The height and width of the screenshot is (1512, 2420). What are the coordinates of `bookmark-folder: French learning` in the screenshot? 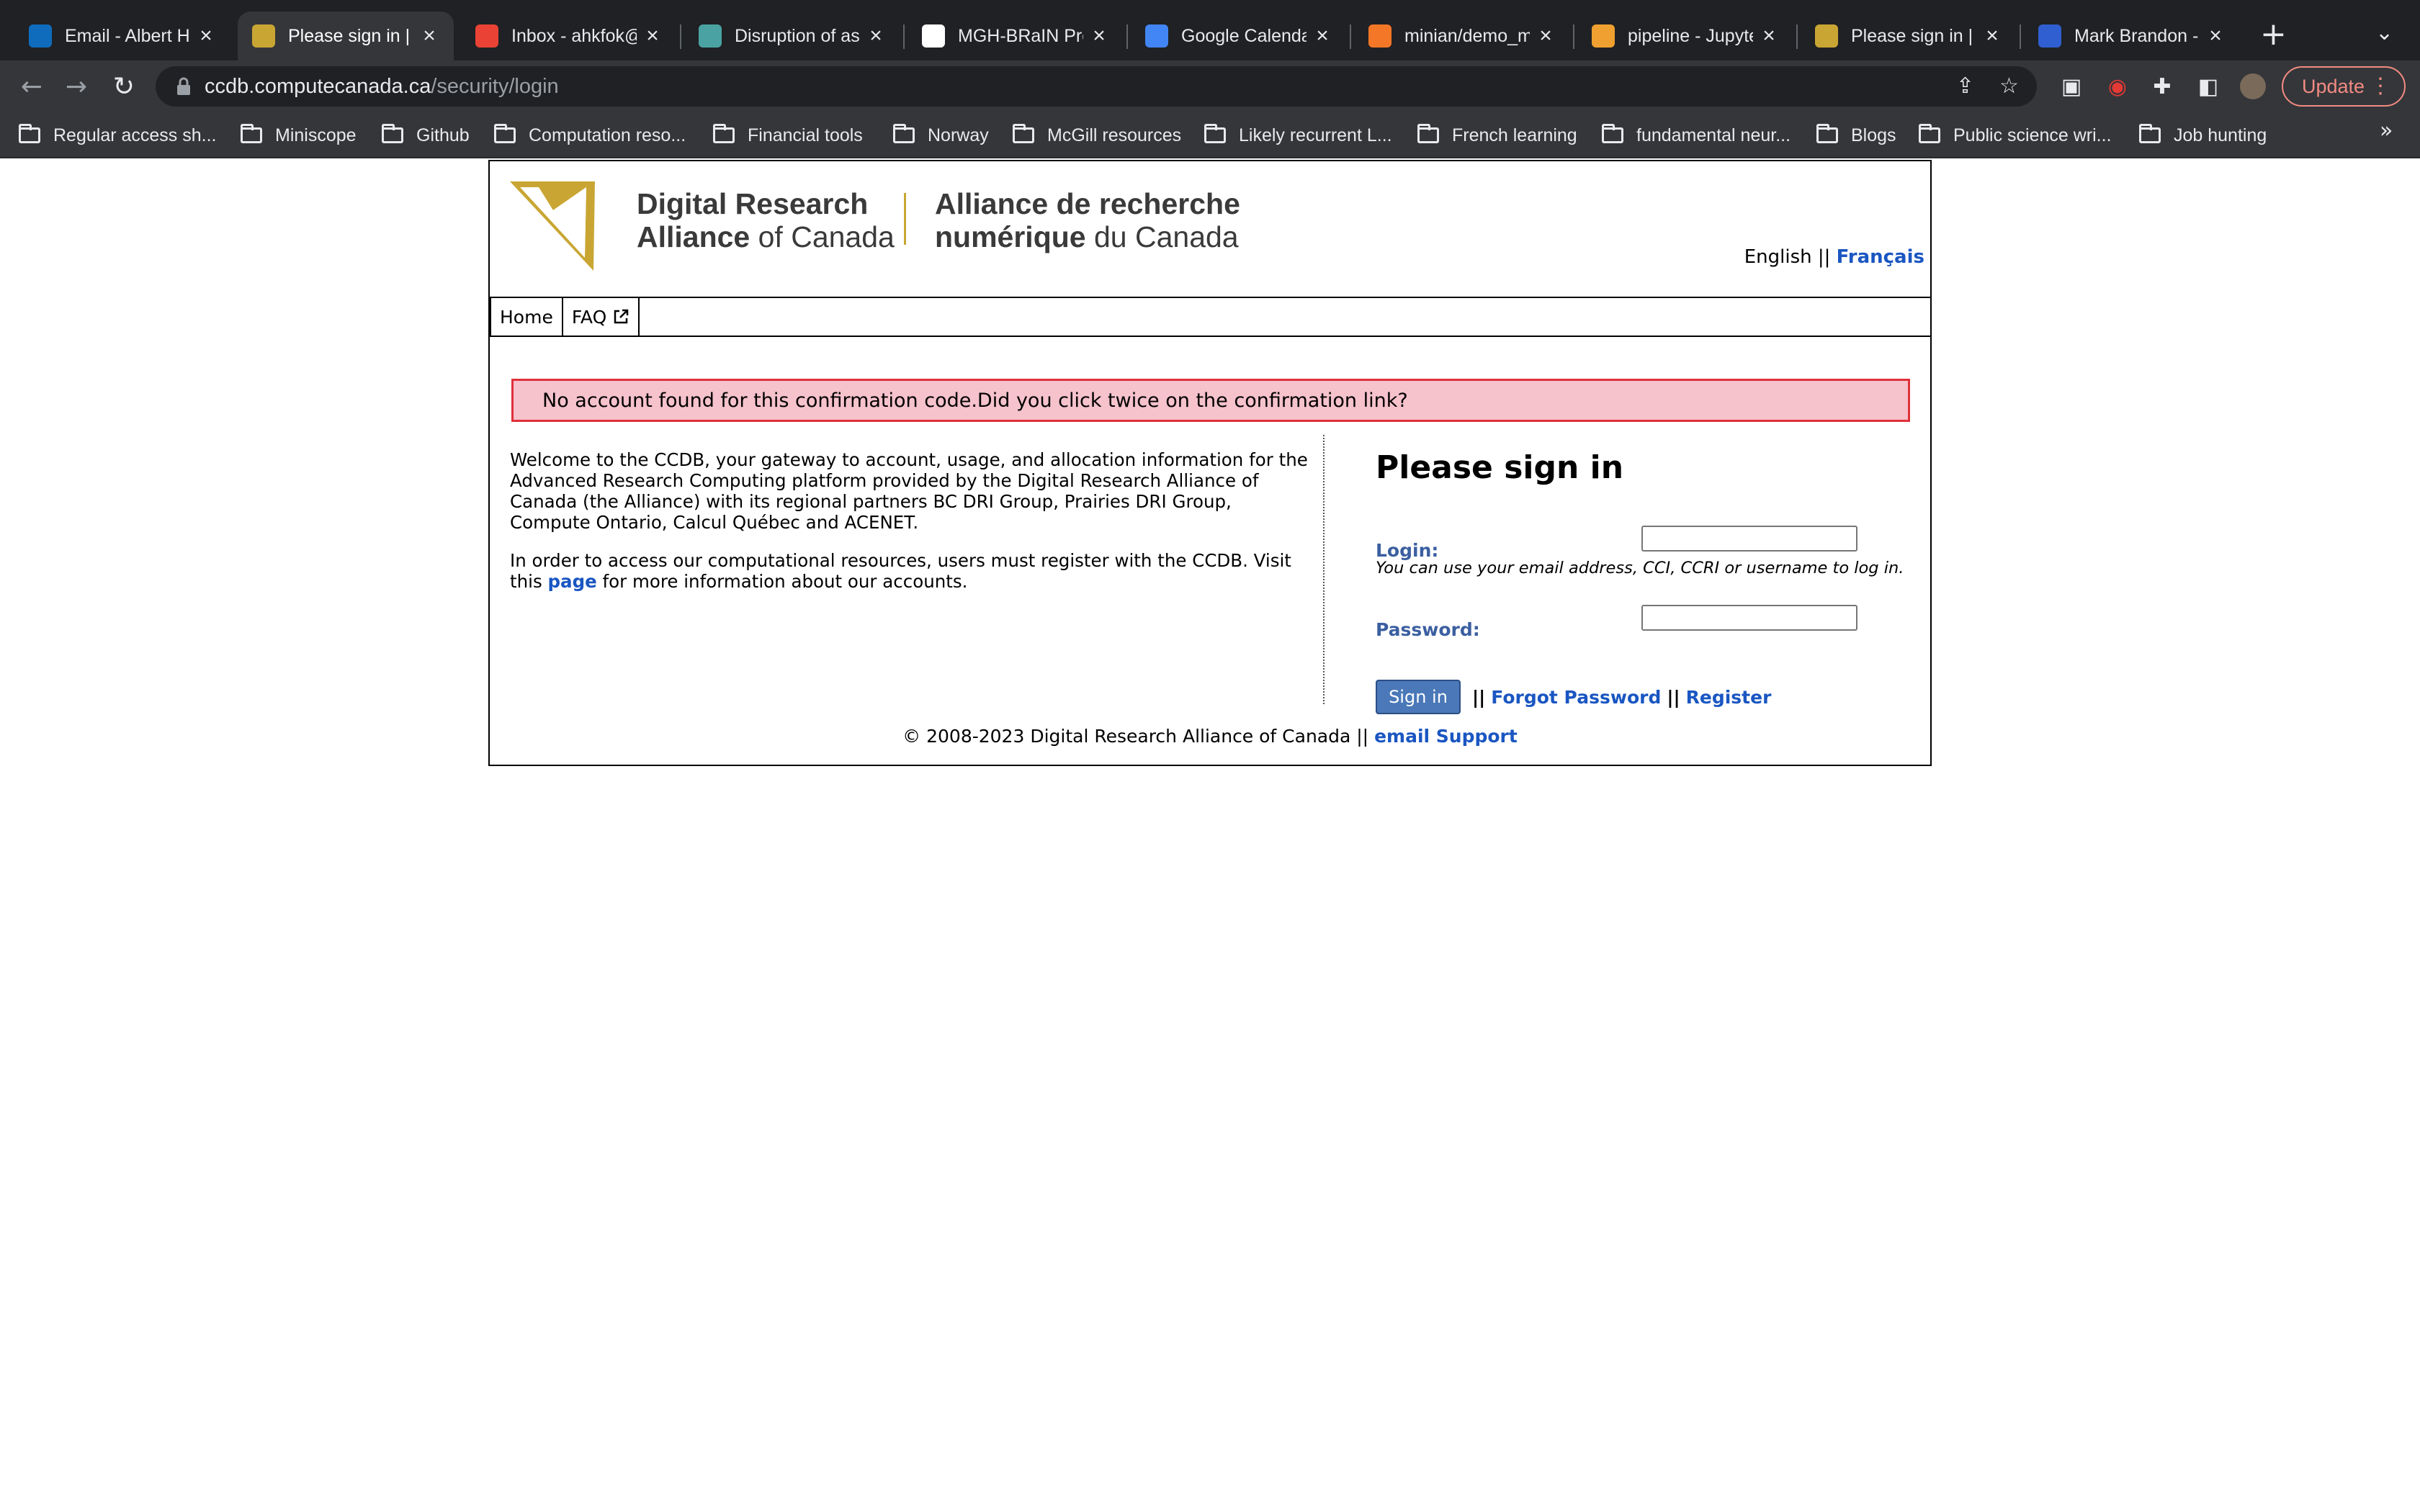 It's located at (1497, 135).